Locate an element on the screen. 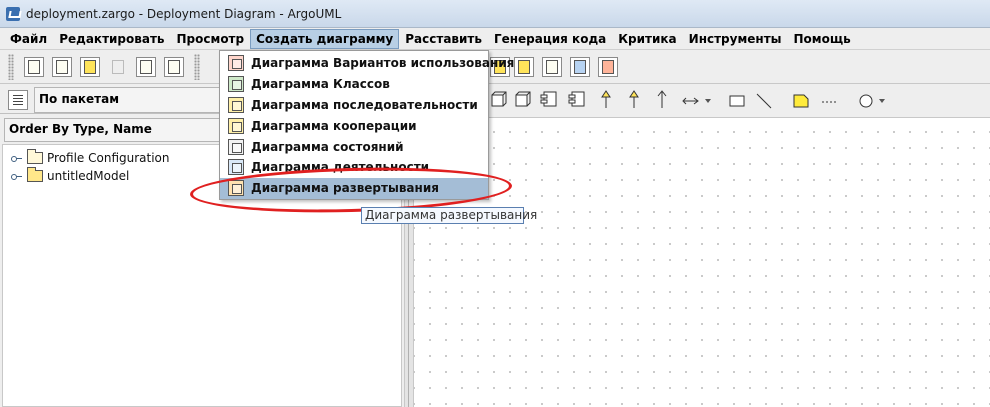  argouml-app-icon is located at coordinates (13, 13).